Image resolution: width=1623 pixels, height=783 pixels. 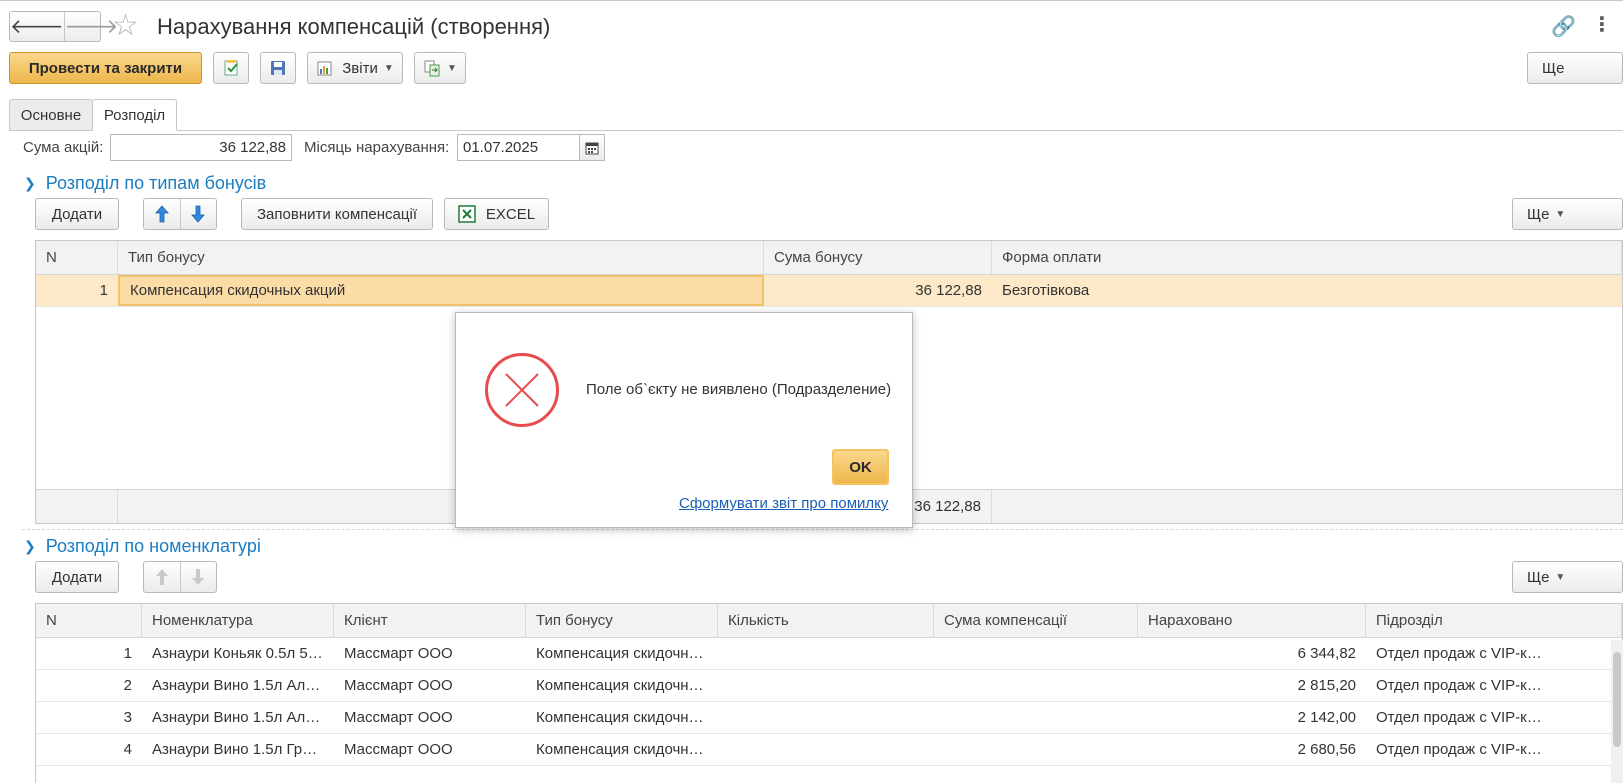 What do you see at coordinates (522, 390) in the screenshot?
I see `error-icon` at bounding box center [522, 390].